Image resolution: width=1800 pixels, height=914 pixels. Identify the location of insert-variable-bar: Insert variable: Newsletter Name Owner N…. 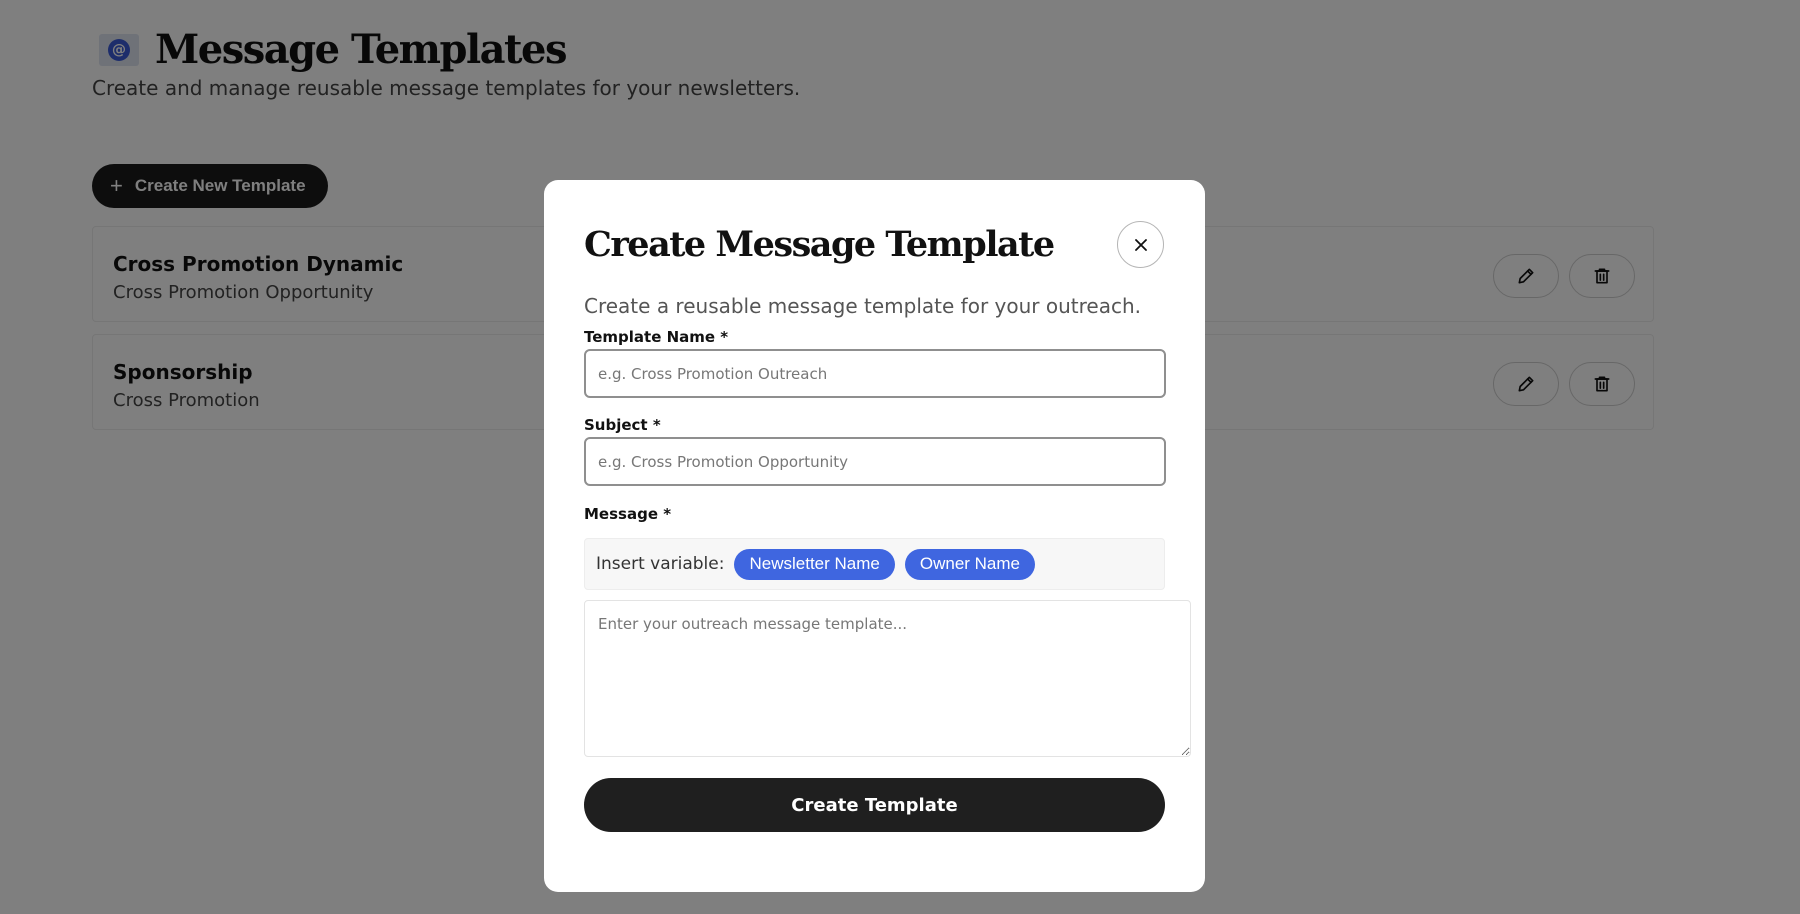
(874, 564).